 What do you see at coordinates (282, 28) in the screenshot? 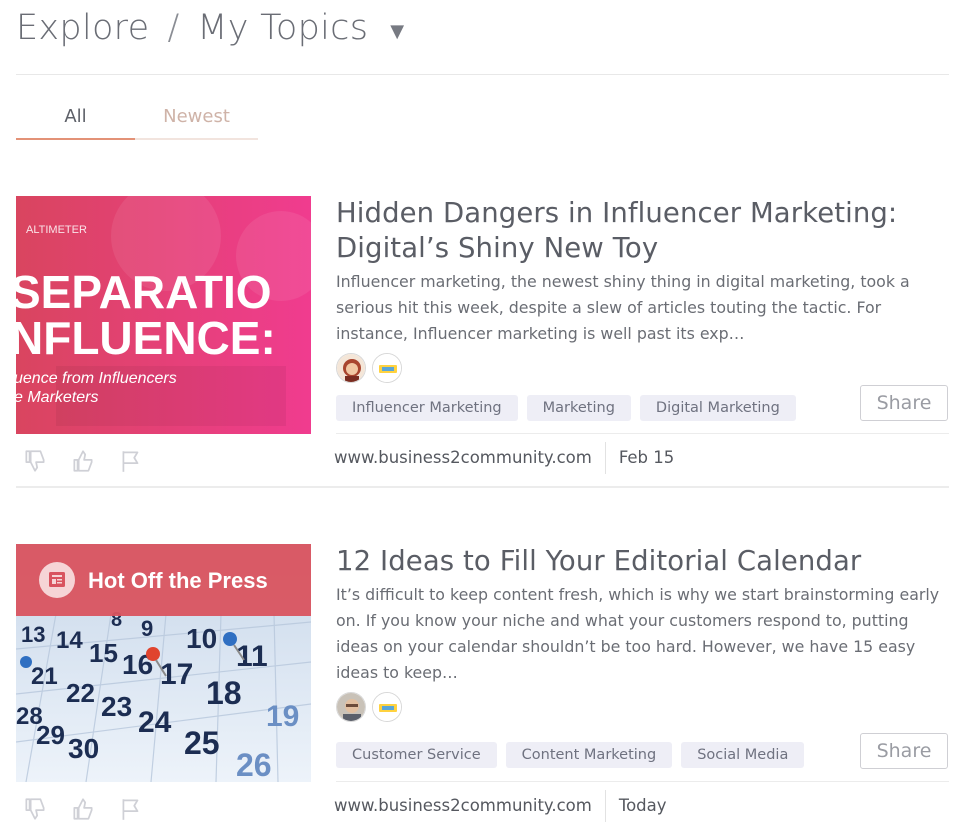
I see `breadcrumb-my-topics: My Topics` at bounding box center [282, 28].